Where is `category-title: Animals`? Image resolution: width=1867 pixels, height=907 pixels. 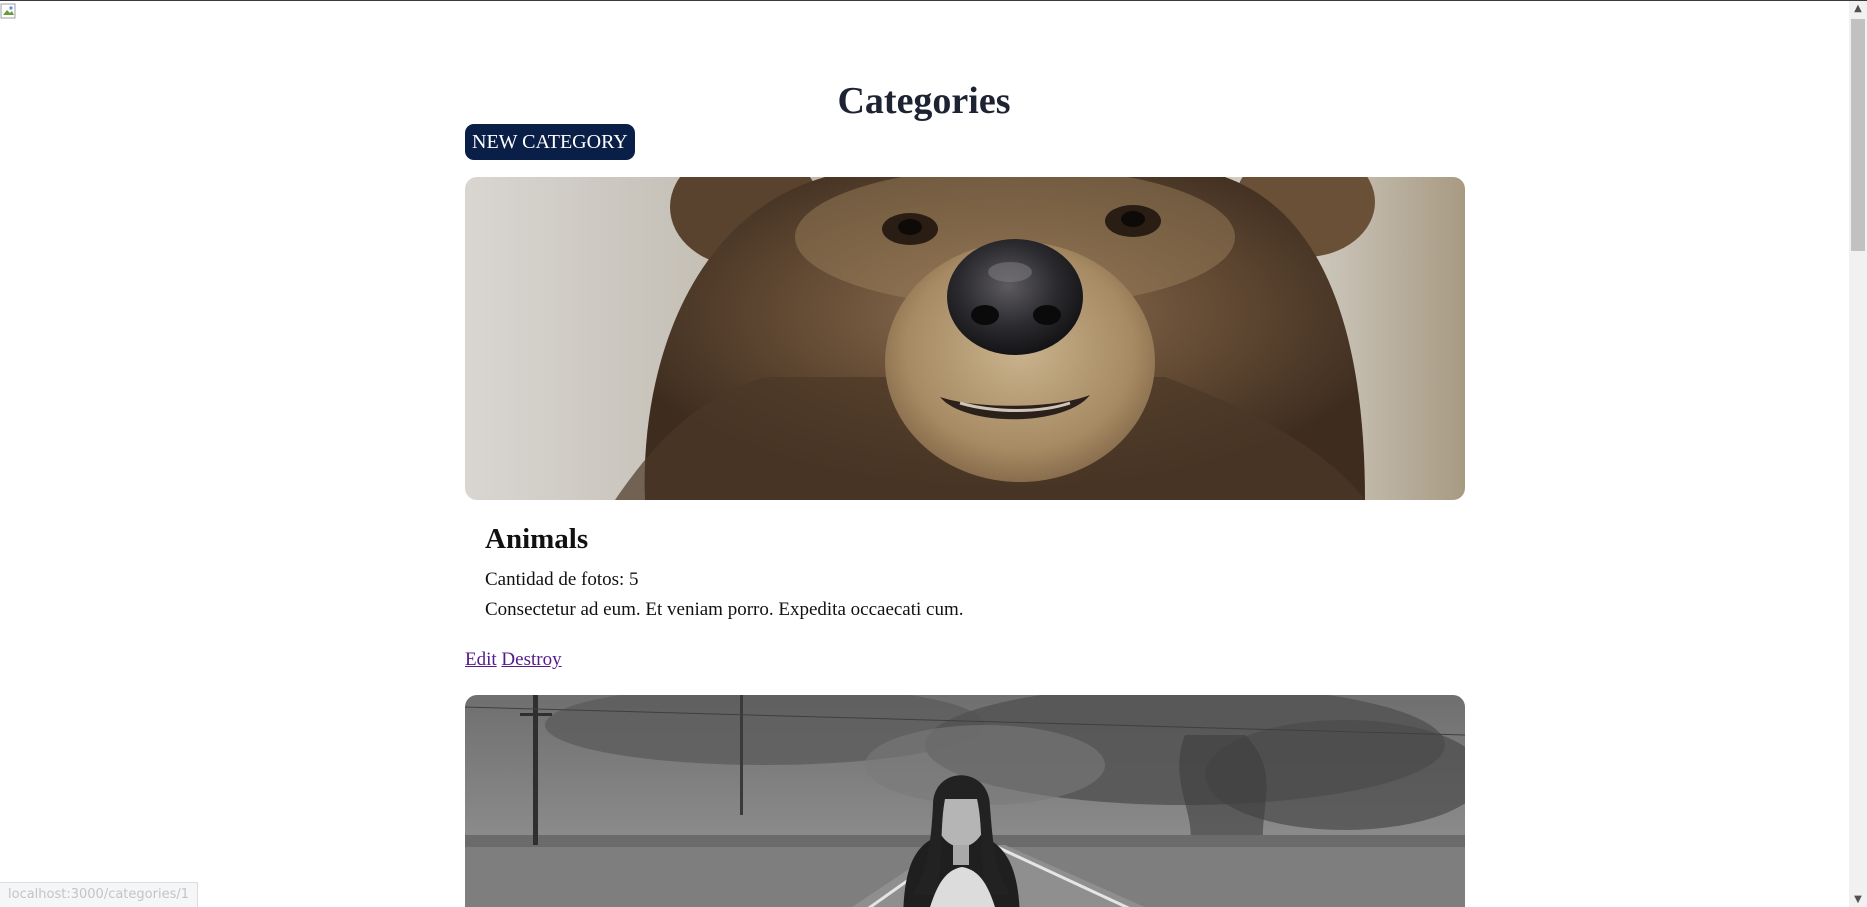
category-title: Animals is located at coordinates (537, 539).